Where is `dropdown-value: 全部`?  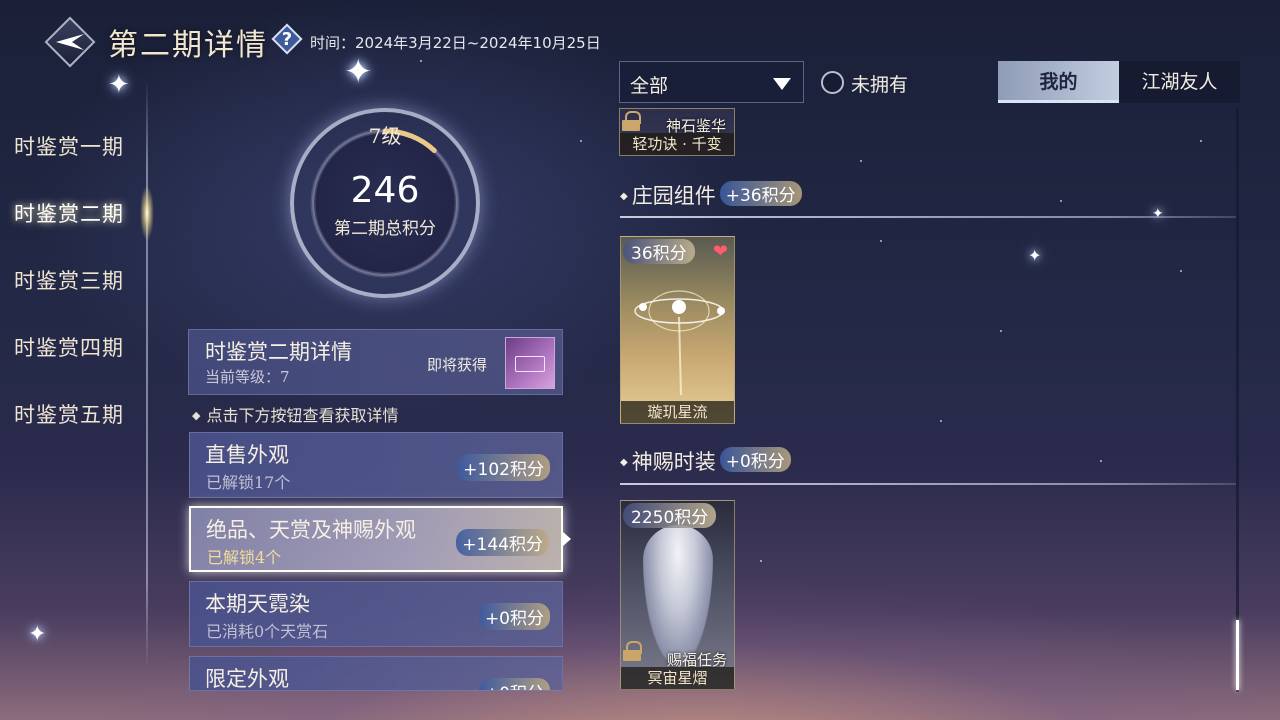 dropdown-value: 全部 is located at coordinates (649, 86).